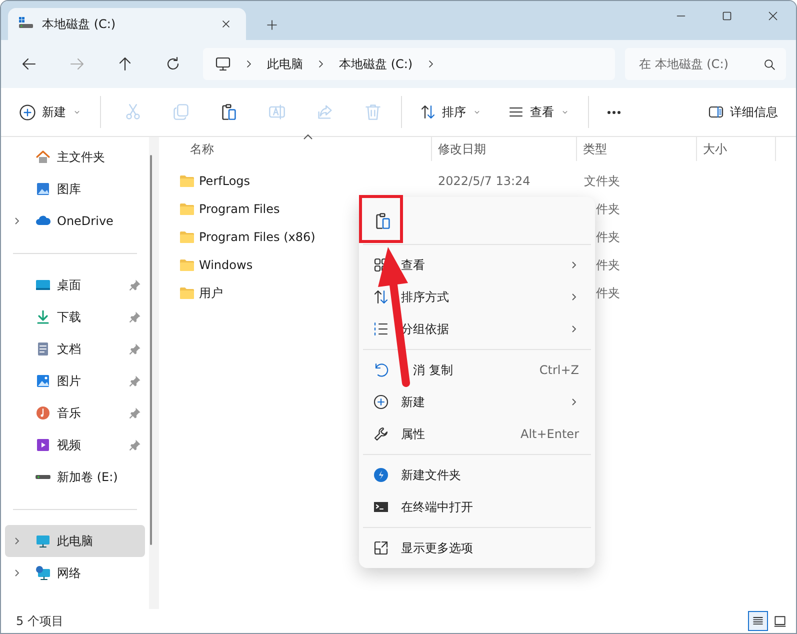 This screenshot has height=634, width=797. What do you see at coordinates (79, 24) in the screenshot?
I see `tab-title: 本地磁盘 (C:)` at bounding box center [79, 24].